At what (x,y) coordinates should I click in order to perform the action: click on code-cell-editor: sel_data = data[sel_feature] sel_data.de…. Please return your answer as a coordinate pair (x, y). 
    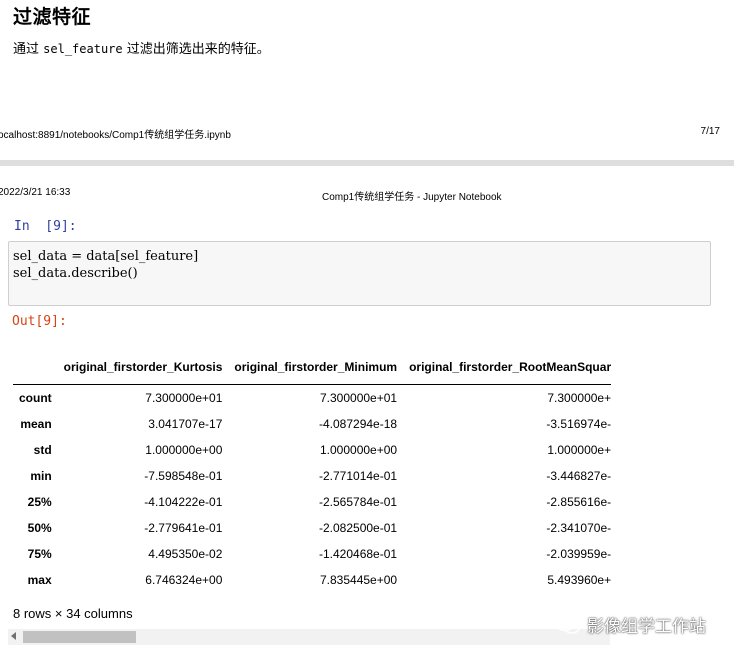
    Looking at the image, I should click on (359, 273).